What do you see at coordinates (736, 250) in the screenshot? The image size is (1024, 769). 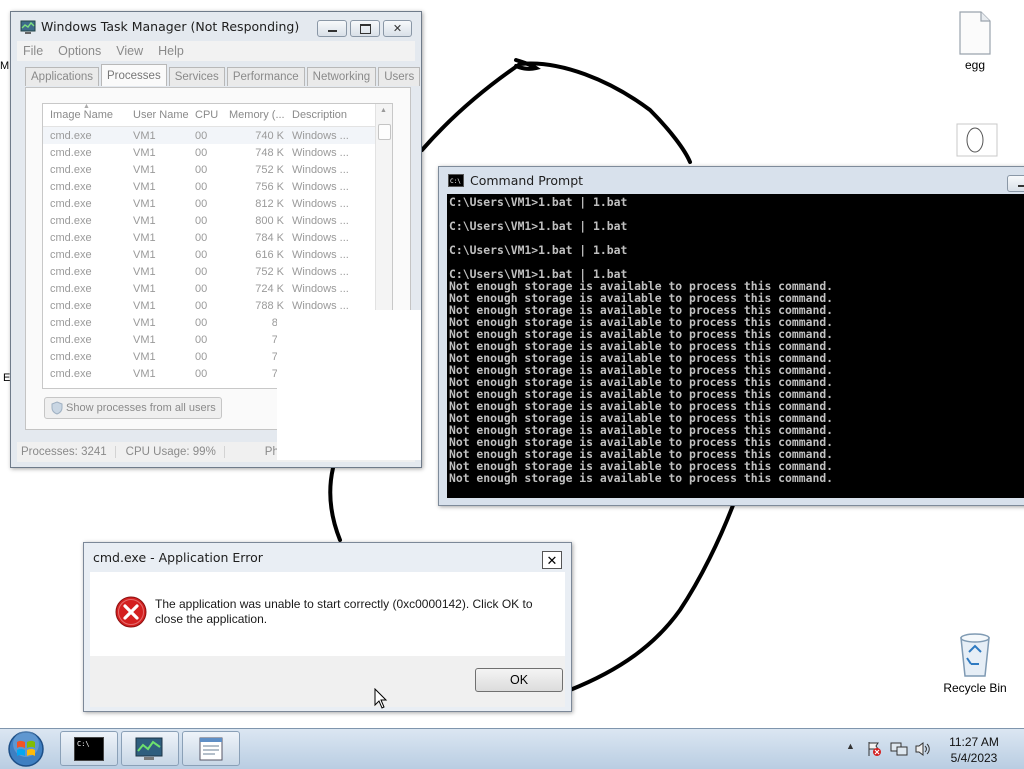 I see `console-line: C:\Users\VM1>1.bat | 1.bat` at bounding box center [736, 250].